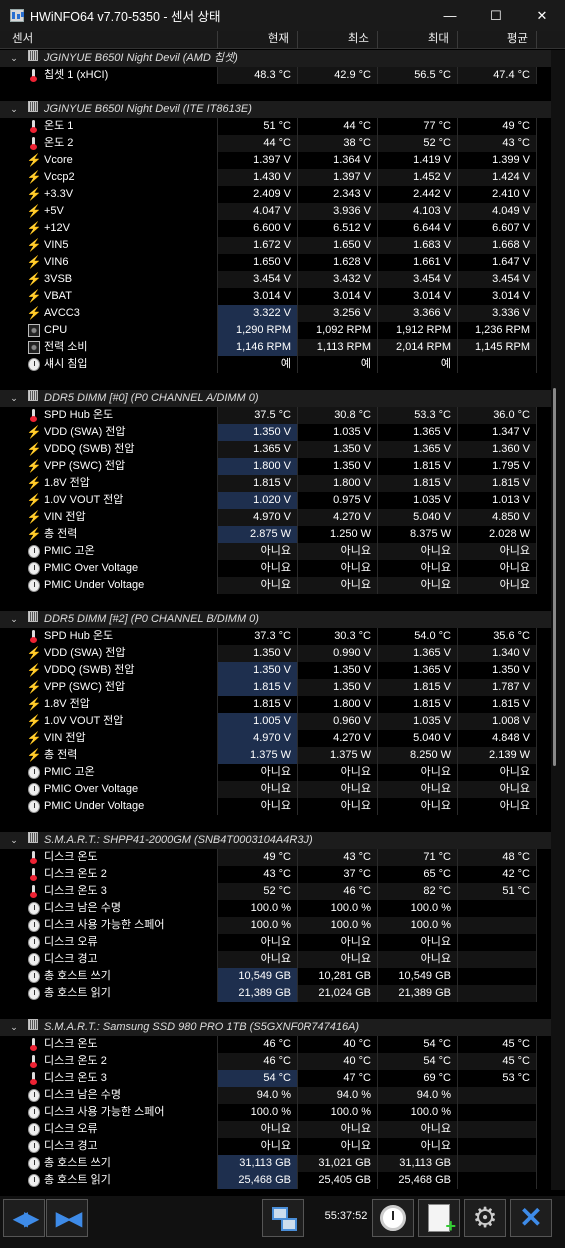 This screenshot has height=1248, width=565. What do you see at coordinates (485, 1218) in the screenshot?
I see `settings-button: ⚙` at bounding box center [485, 1218].